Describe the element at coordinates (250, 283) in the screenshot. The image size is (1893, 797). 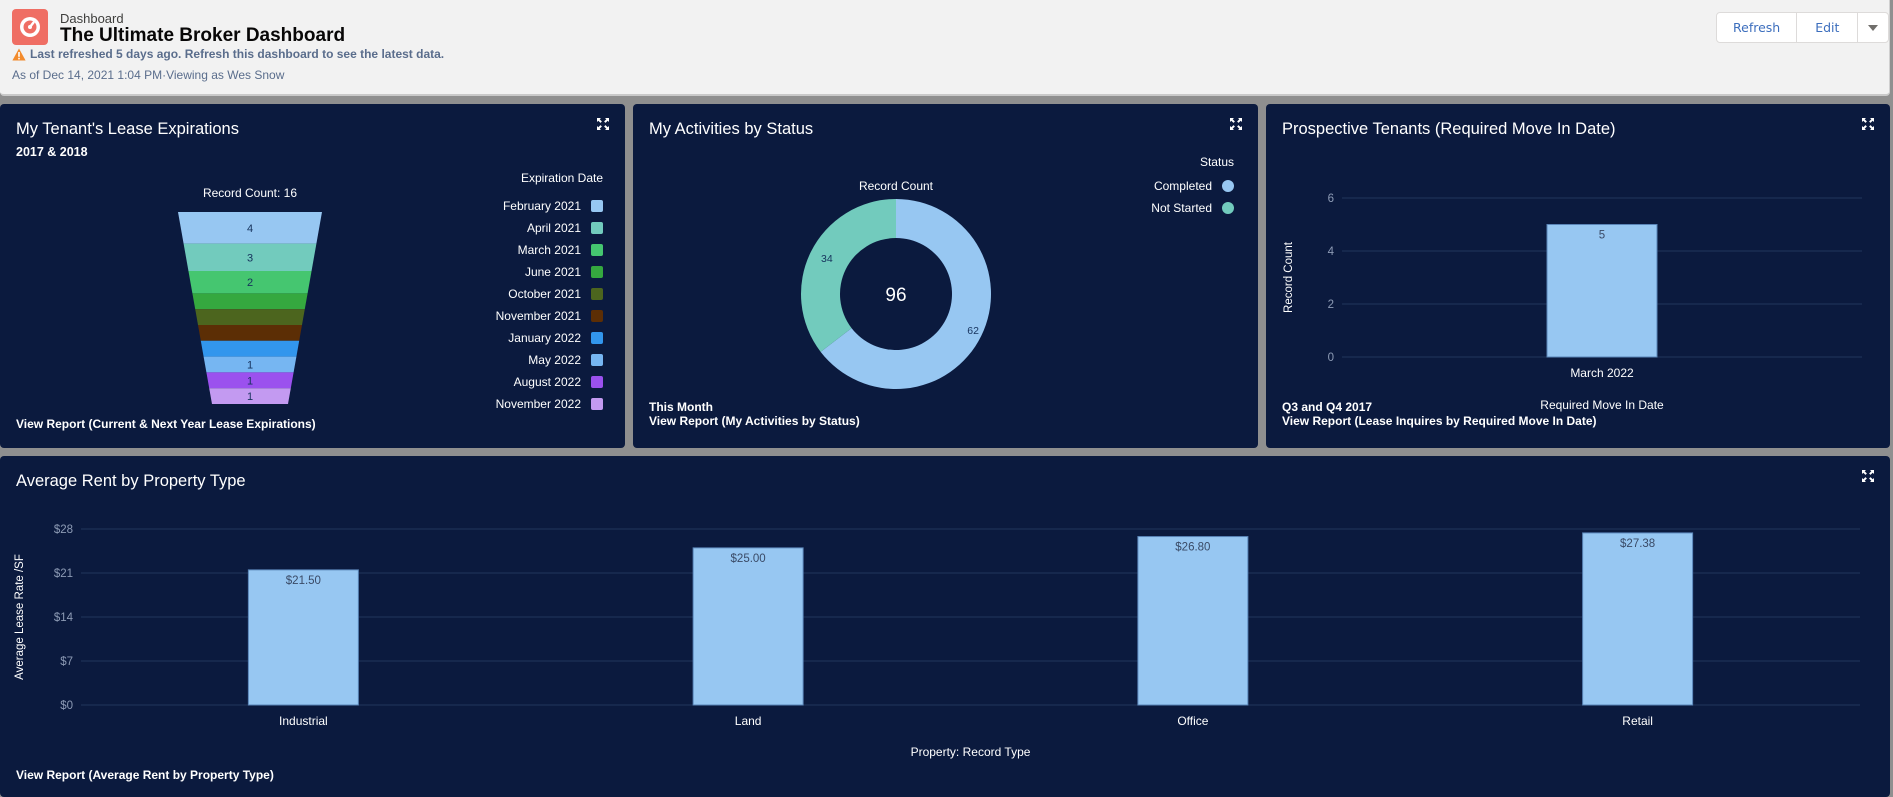
I see `funnel-segment-label: 2` at that location.